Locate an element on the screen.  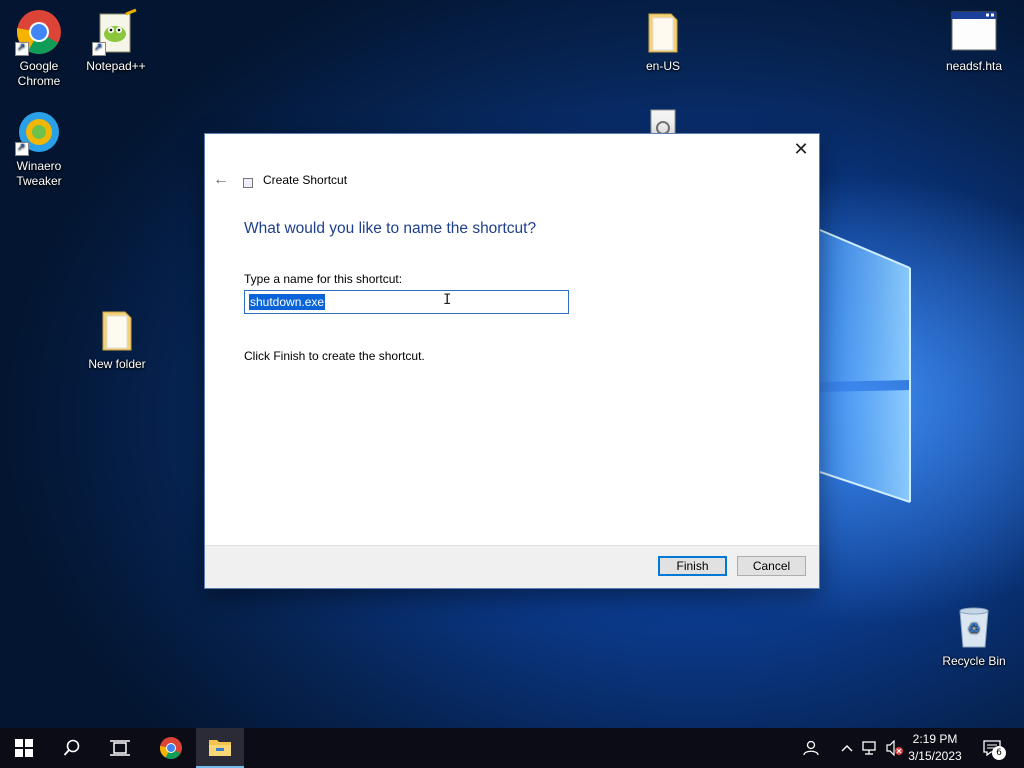
desktop-icon-label: New folder is located at coordinates (117, 364).